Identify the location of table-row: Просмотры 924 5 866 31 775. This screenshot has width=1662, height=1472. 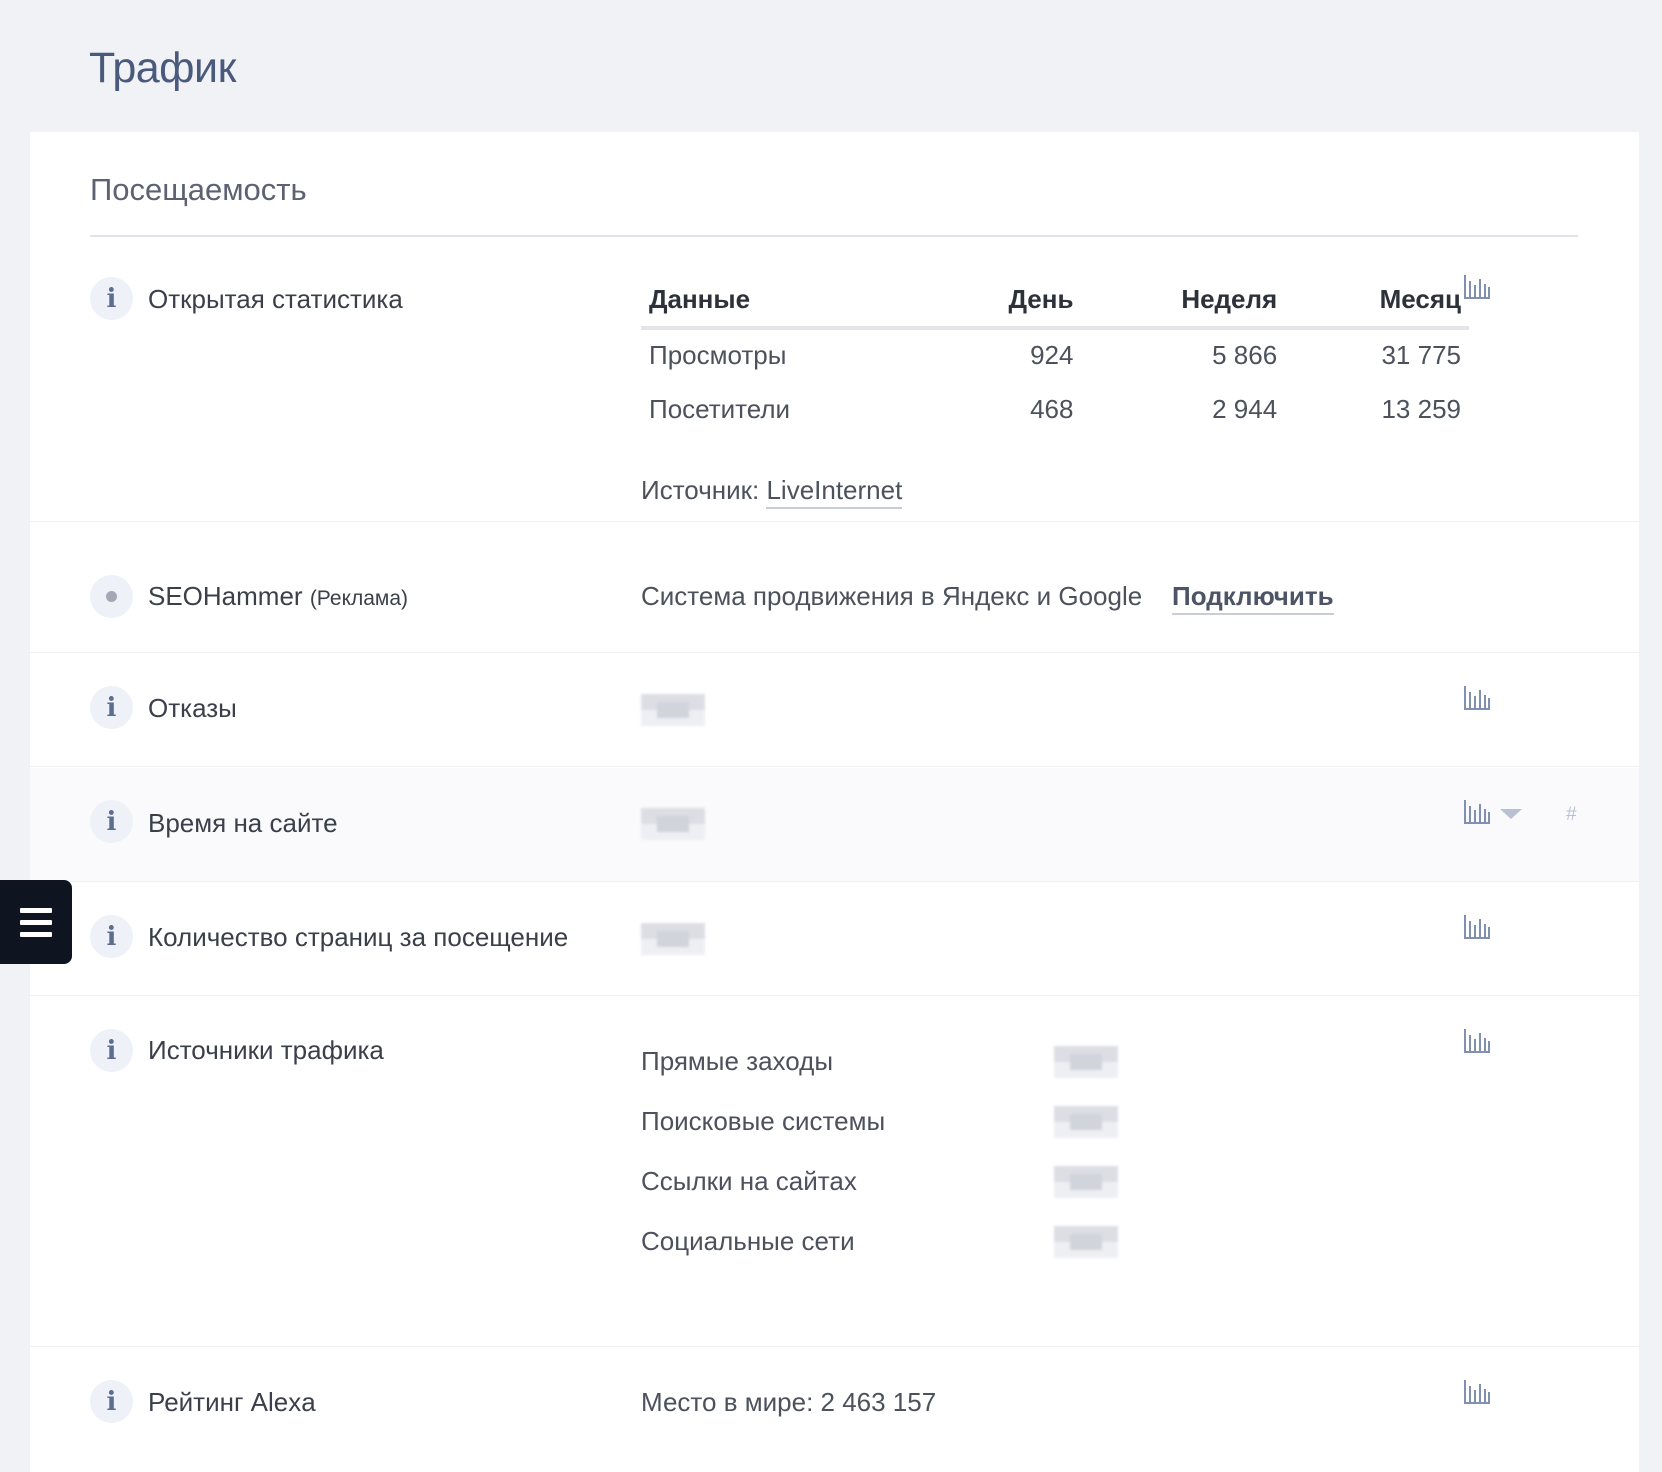
(1055, 354).